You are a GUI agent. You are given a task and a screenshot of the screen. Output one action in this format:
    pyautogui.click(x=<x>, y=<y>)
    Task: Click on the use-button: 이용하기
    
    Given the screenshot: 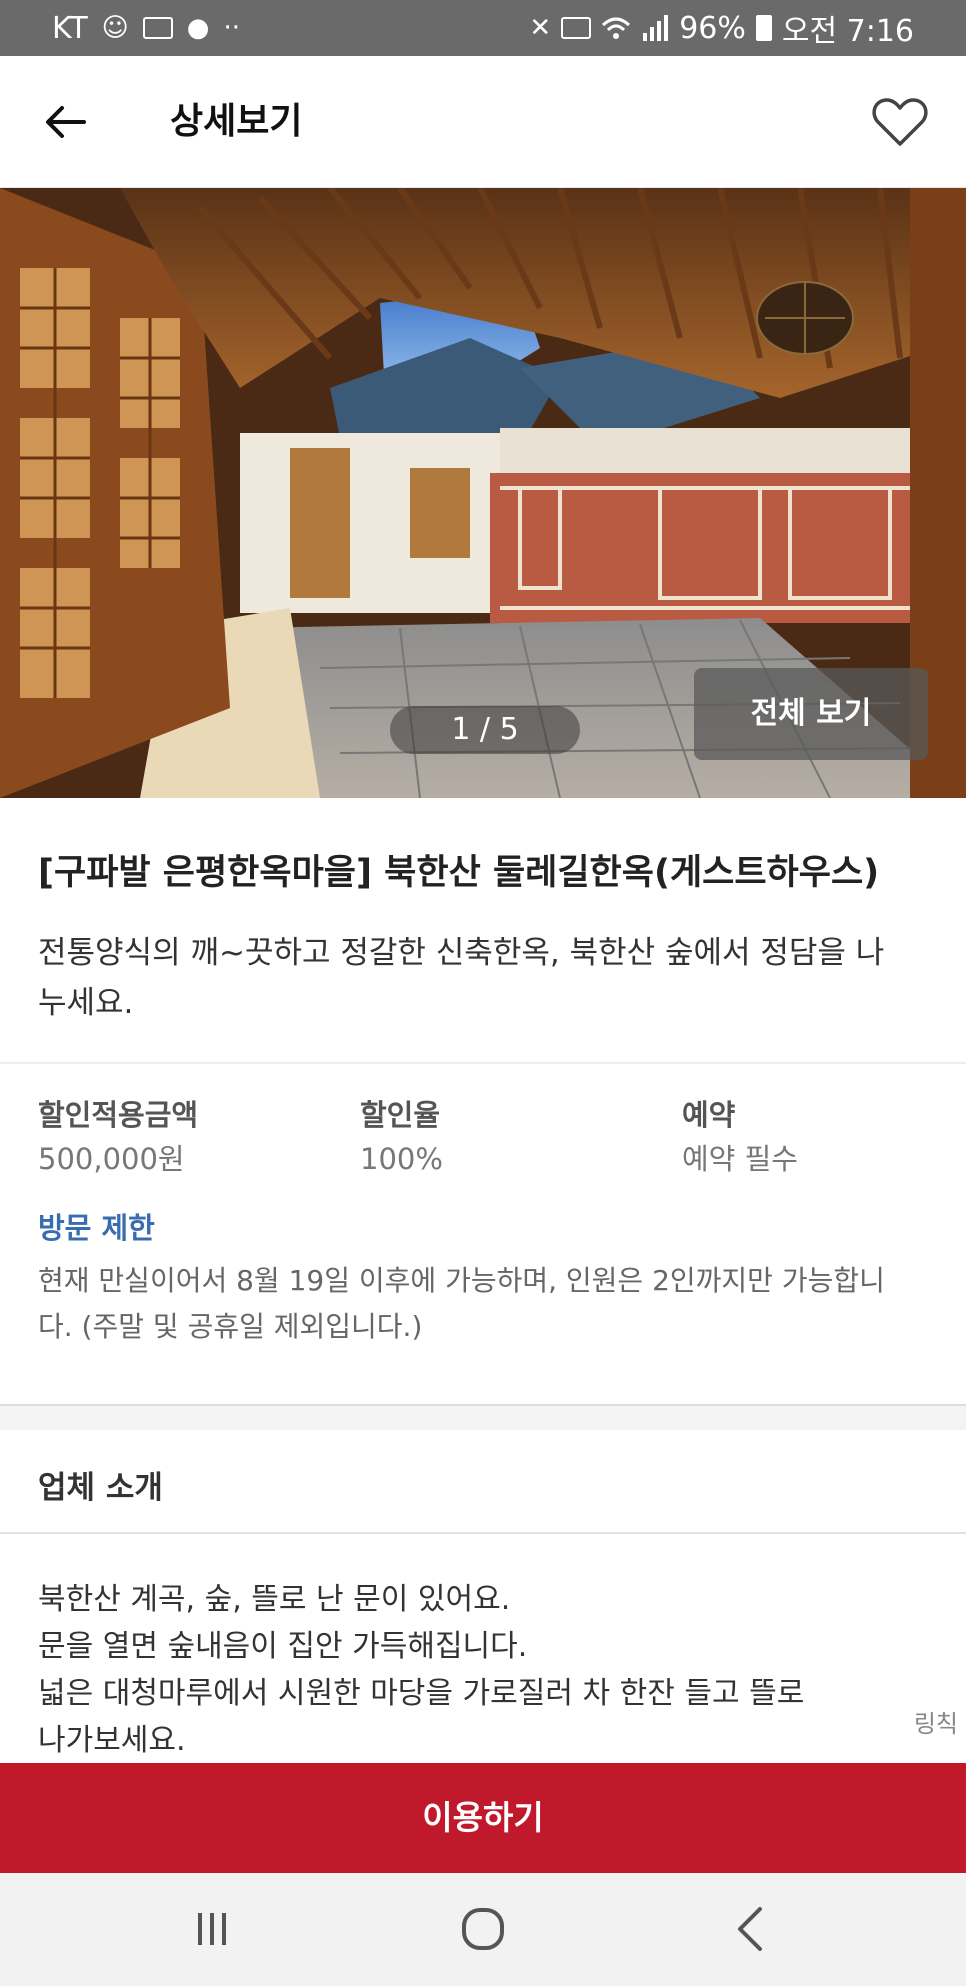 What is the action you would take?
    pyautogui.click(x=483, y=1818)
    